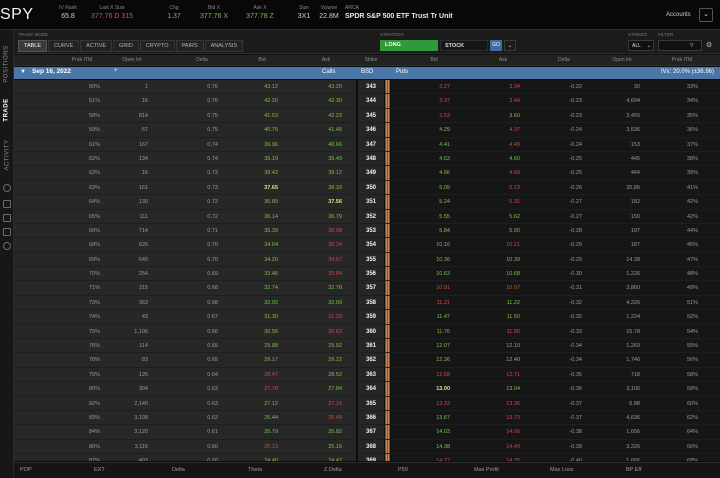  I want to click on strike-cell: 369, so click(371, 459).